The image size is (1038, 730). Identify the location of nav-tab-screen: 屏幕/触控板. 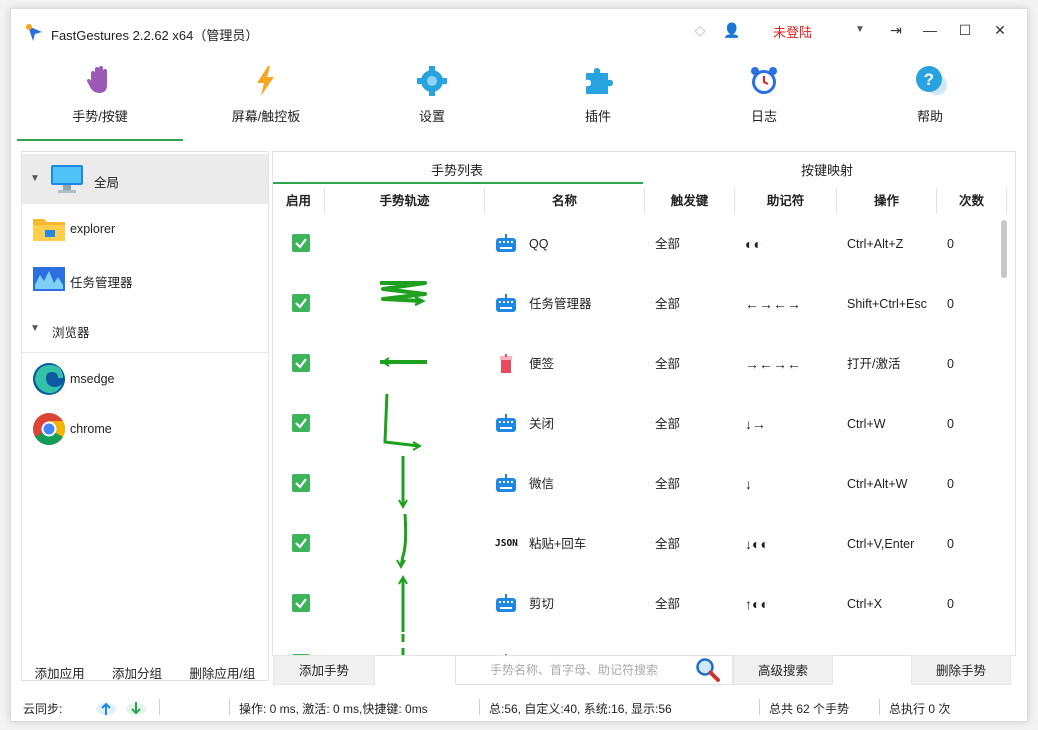
(266, 100).